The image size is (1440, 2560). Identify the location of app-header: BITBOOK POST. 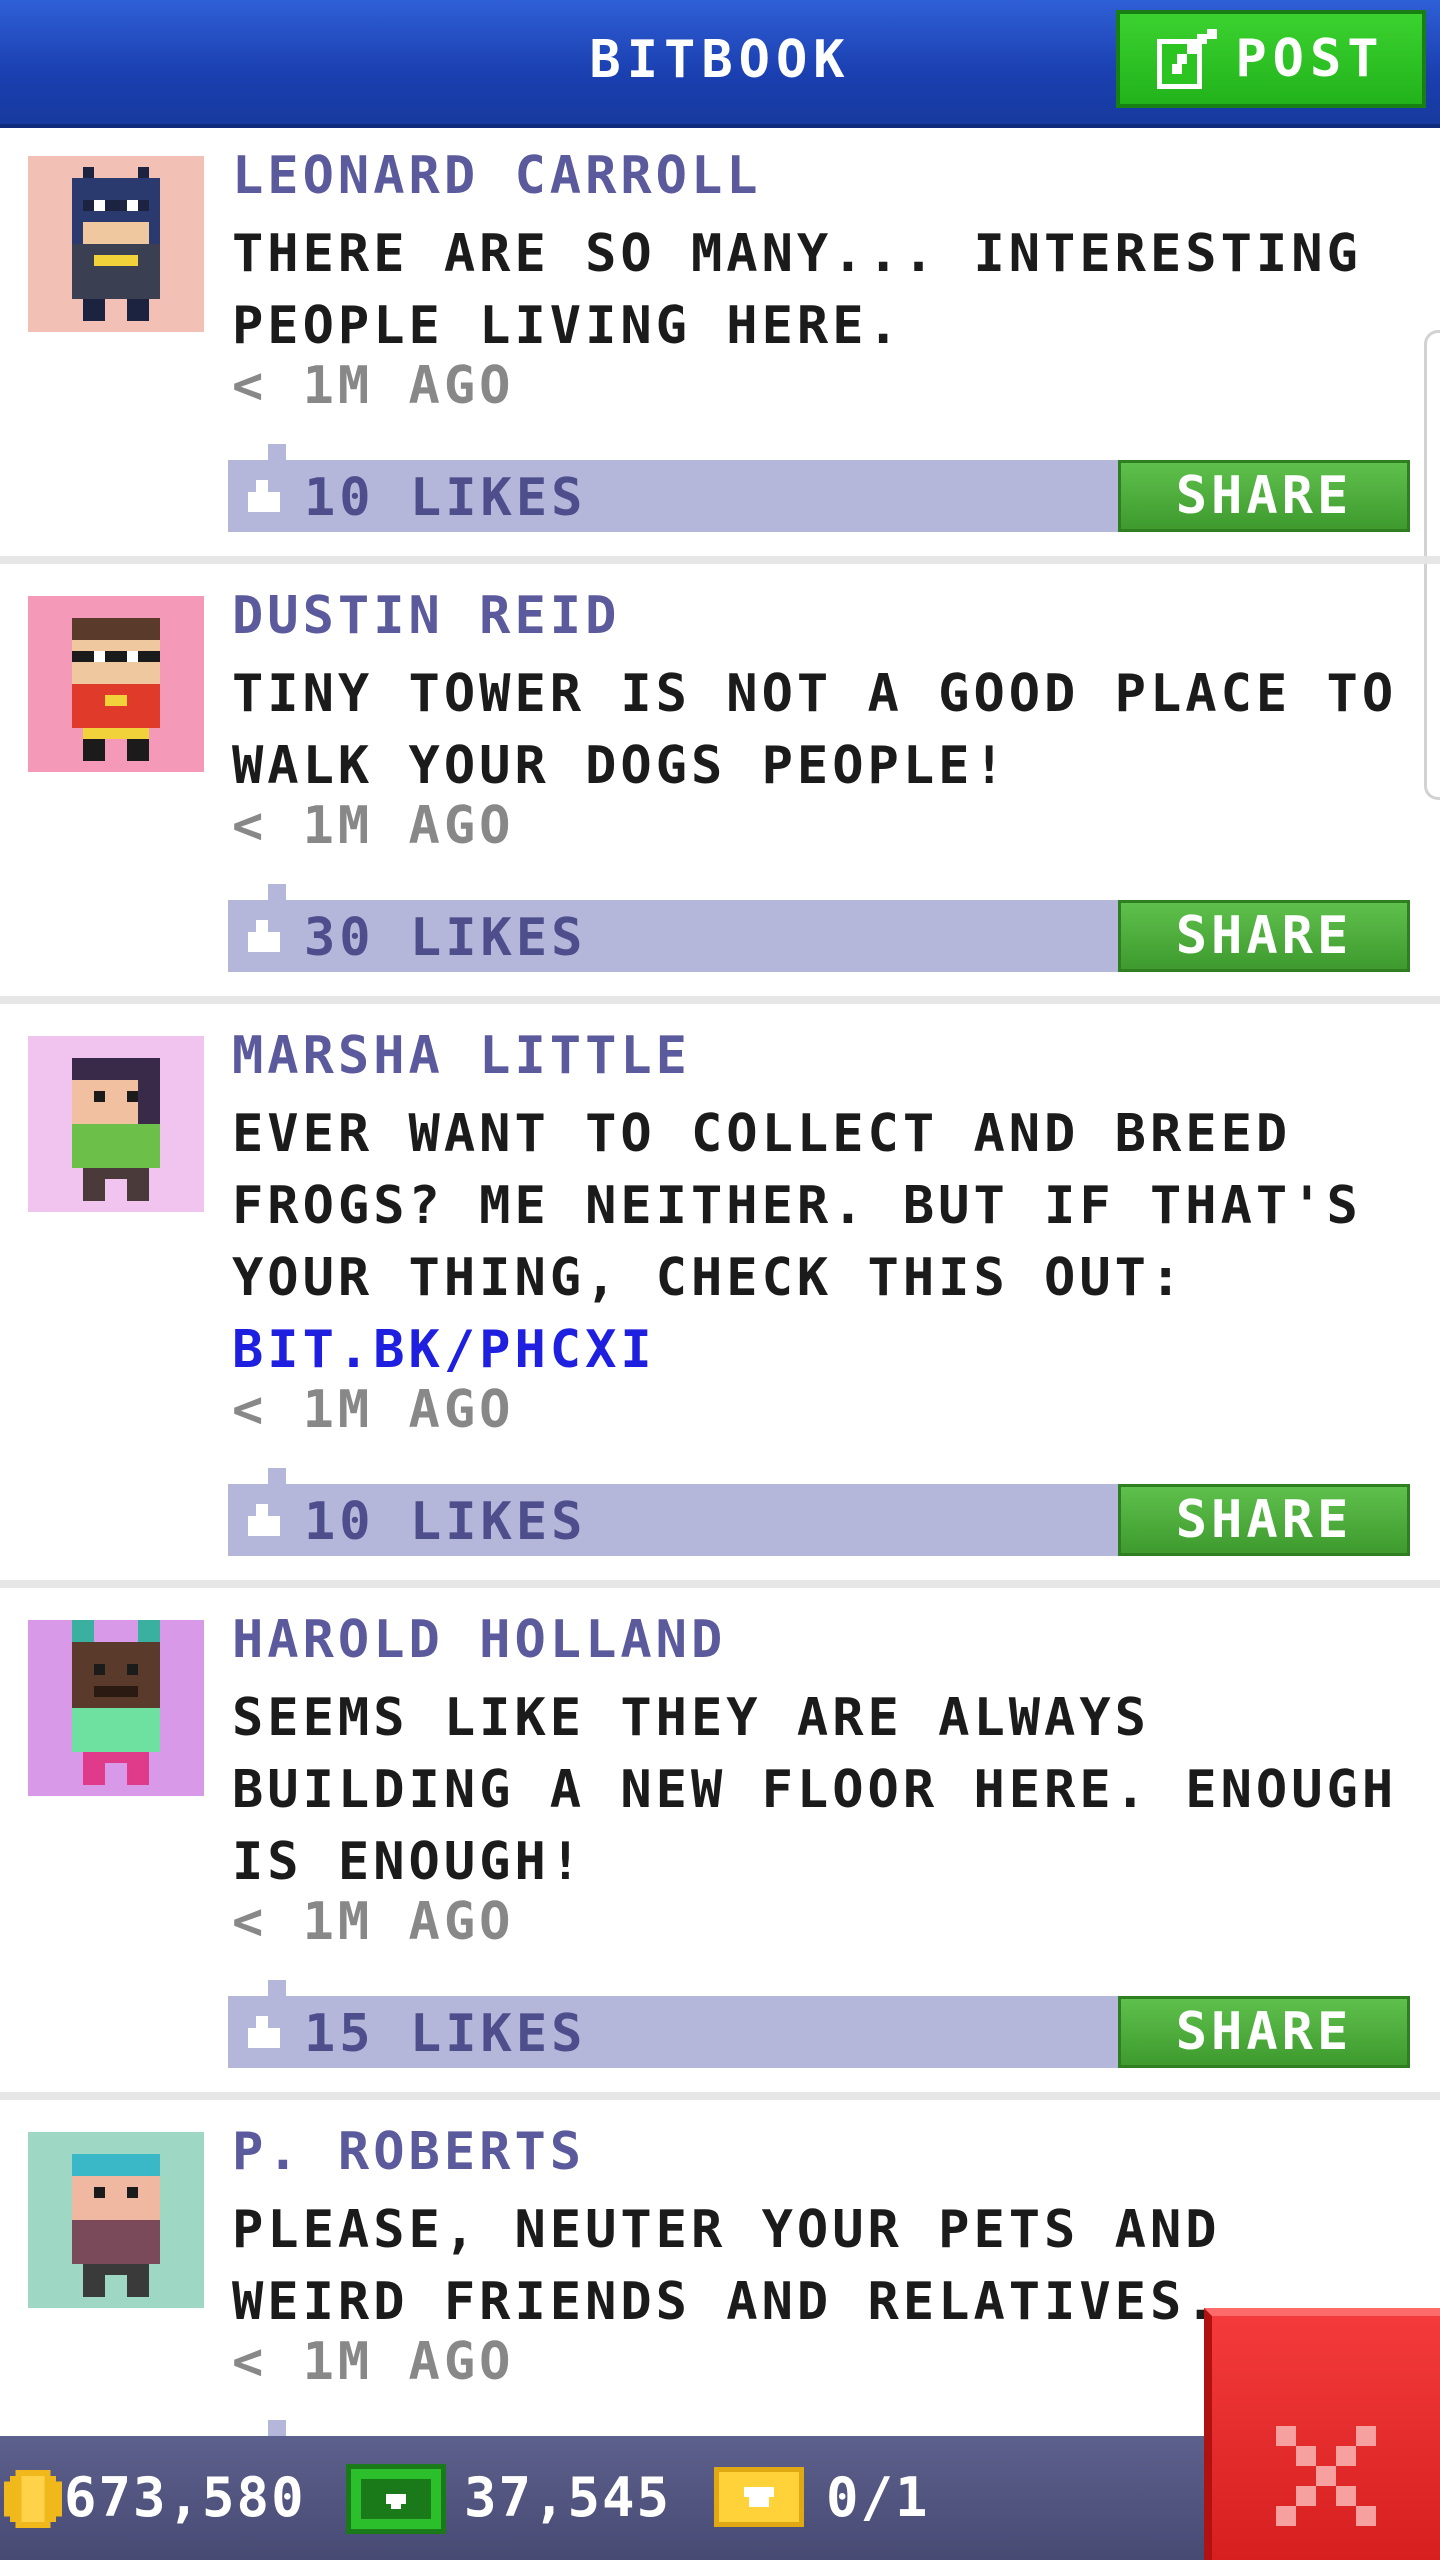
(720, 64).